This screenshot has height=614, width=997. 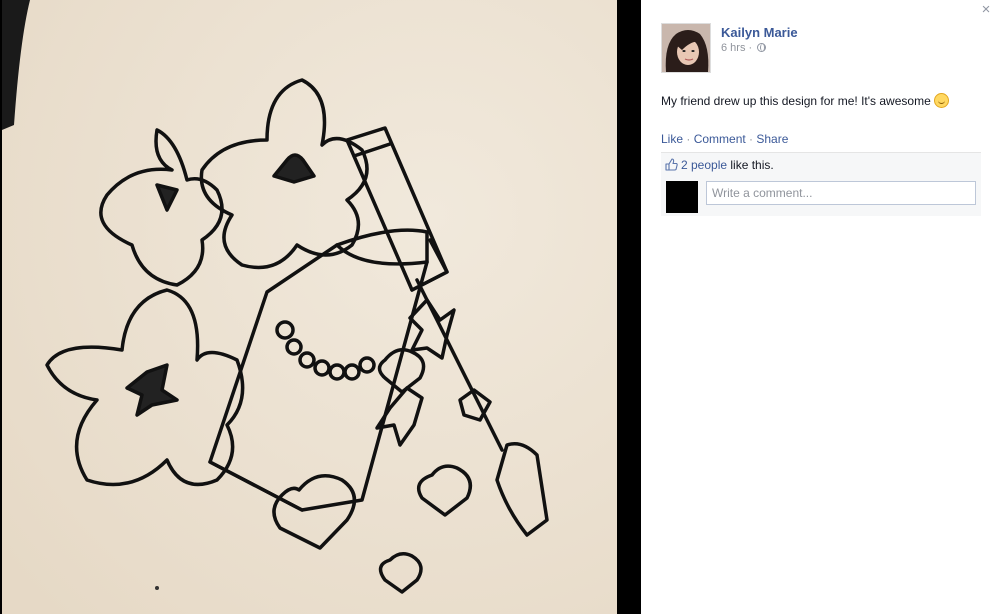 What do you see at coordinates (750, 165) in the screenshot?
I see `likes-suffix: like this.` at bounding box center [750, 165].